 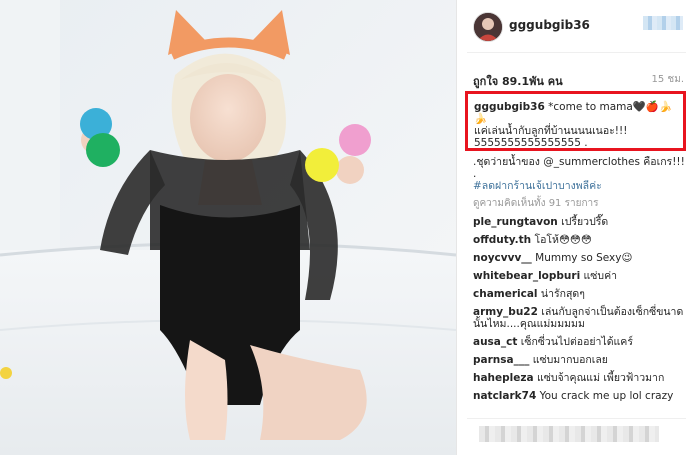 What do you see at coordinates (531, 143) in the screenshot?
I see `caption-text-line3: 5555555555555555 .` at bounding box center [531, 143].